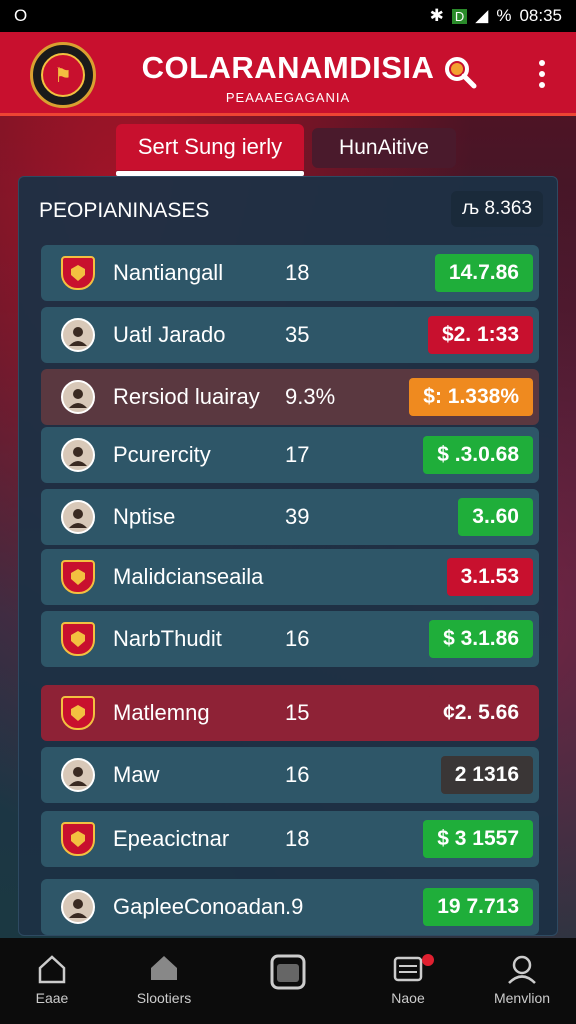 The height and width of the screenshot is (1024, 576). I want to click on table-row: Uatl Jarado 35 $2. 1:33, so click(290, 335).